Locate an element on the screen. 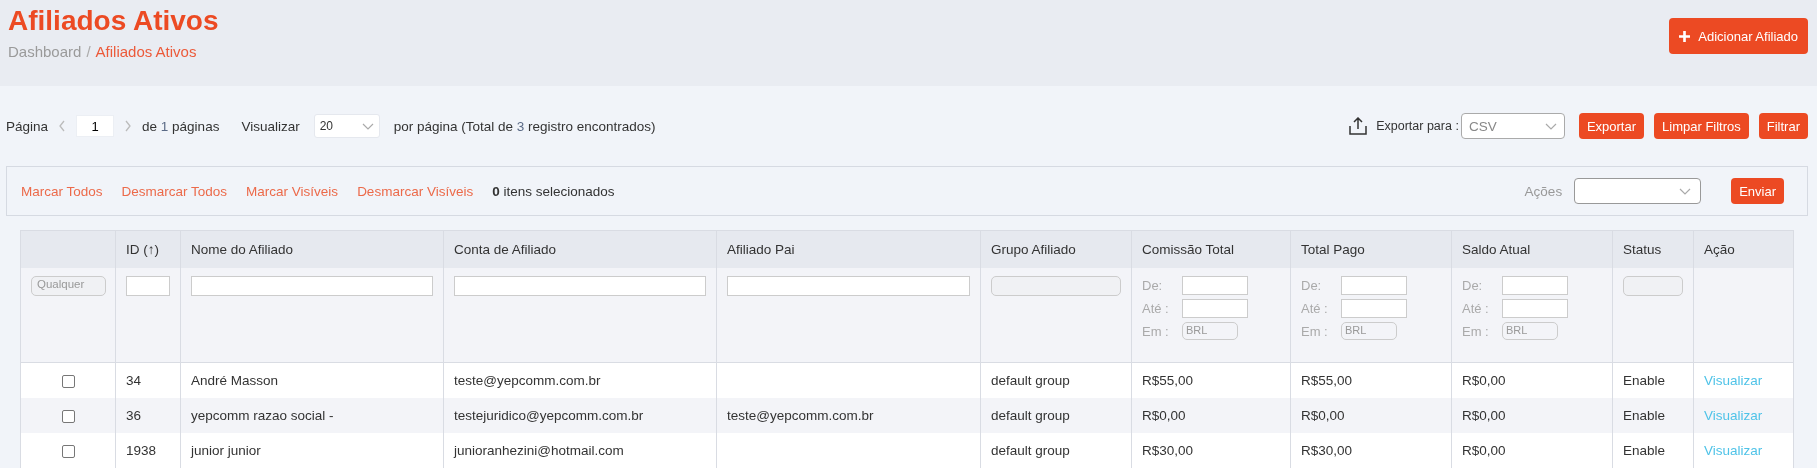 This screenshot has height=468, width=1817. add-affiliate-button: Adicionar Afiliado is located at coordinates (1738, 36).